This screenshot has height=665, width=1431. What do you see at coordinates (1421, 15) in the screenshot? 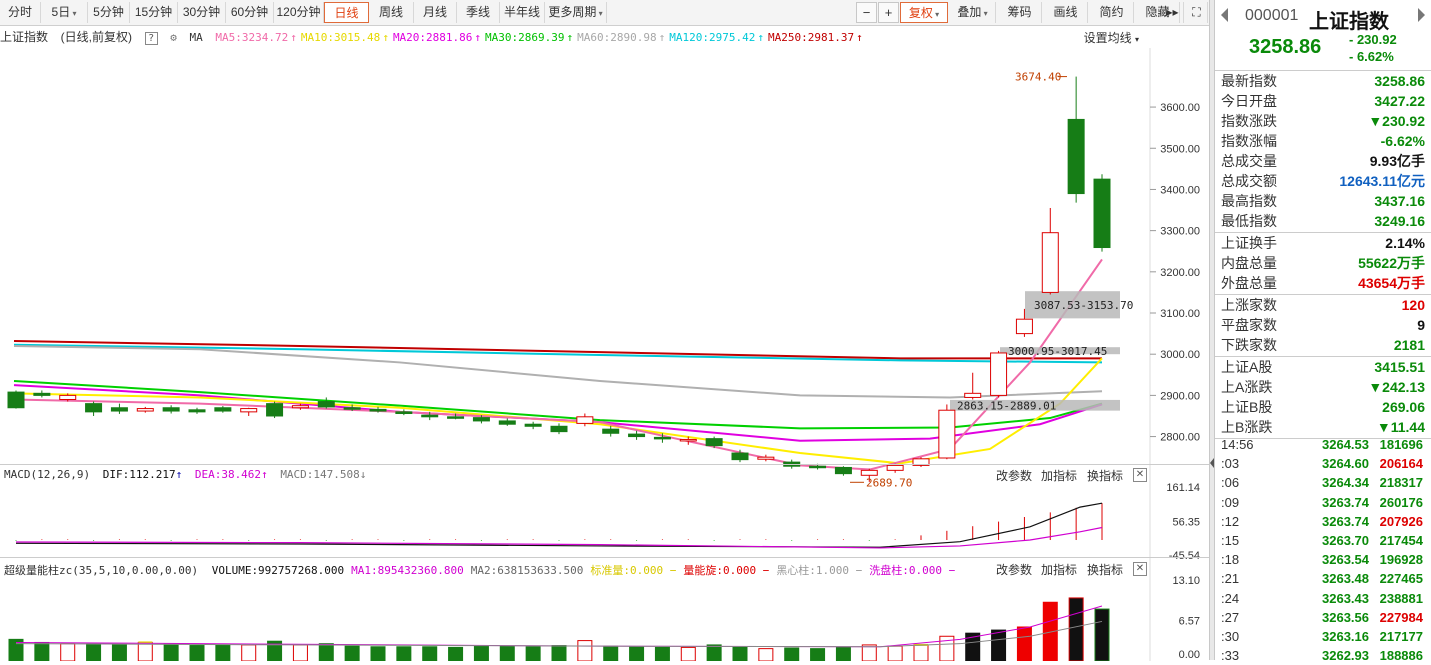
I see `next-stock-icon` at bounding box center [1421, 15].